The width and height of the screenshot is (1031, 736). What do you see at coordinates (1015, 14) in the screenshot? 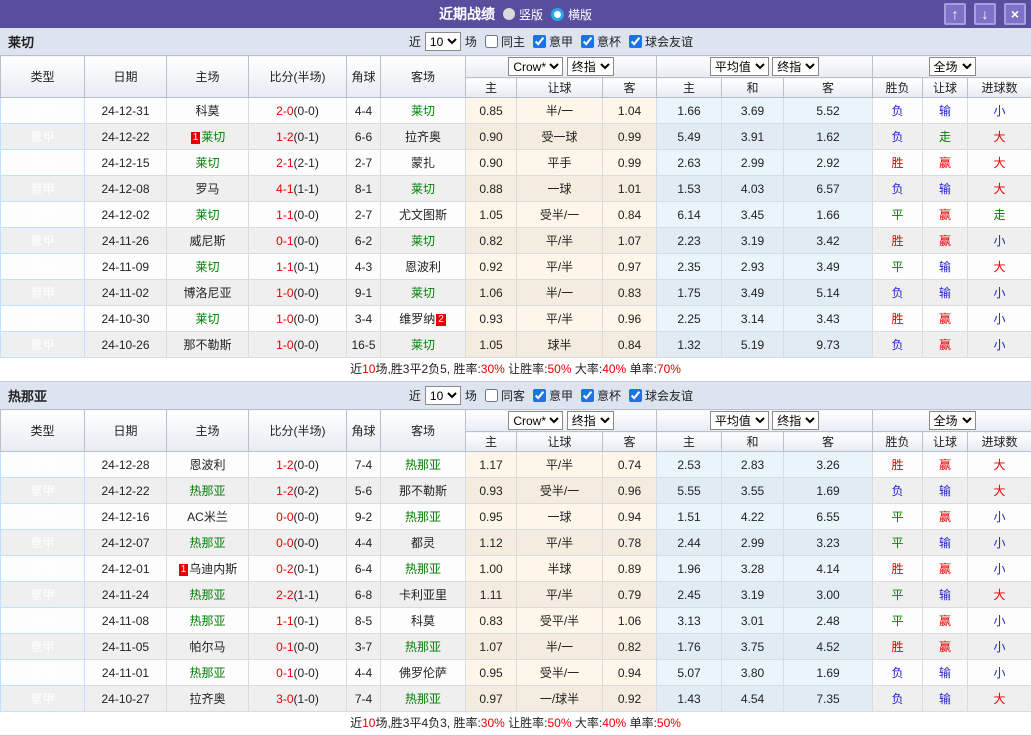
I see `close-button: ×` at bounding box center [1015, 14].